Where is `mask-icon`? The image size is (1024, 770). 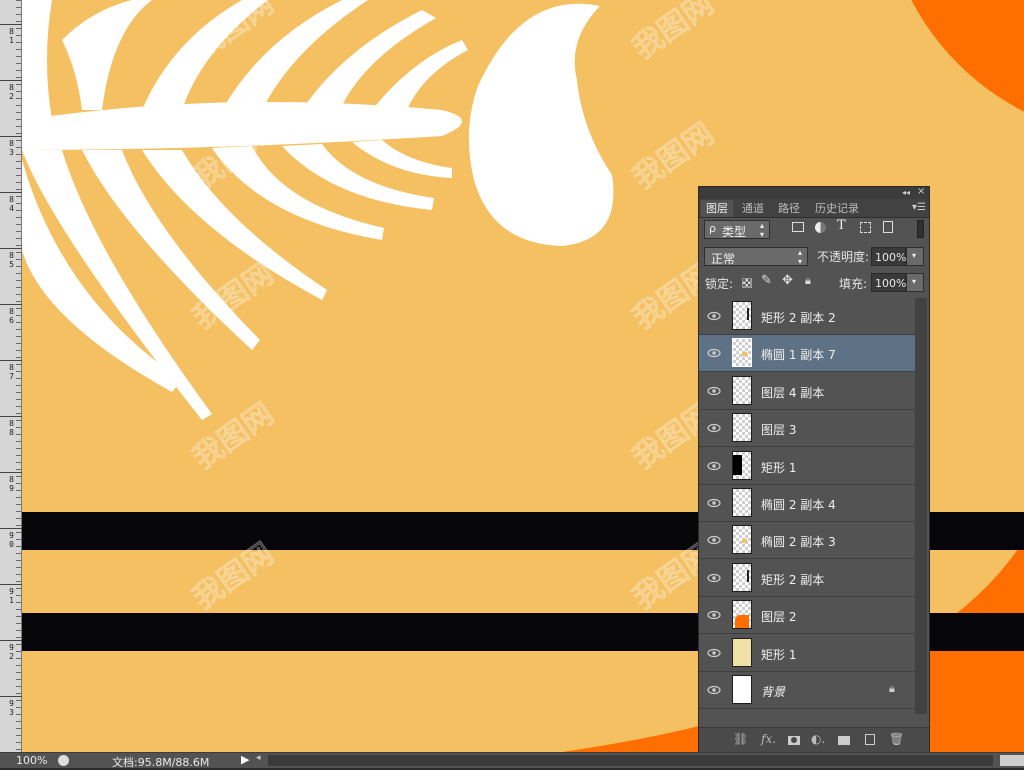 mask-icon is located at coordinates (794, 739).